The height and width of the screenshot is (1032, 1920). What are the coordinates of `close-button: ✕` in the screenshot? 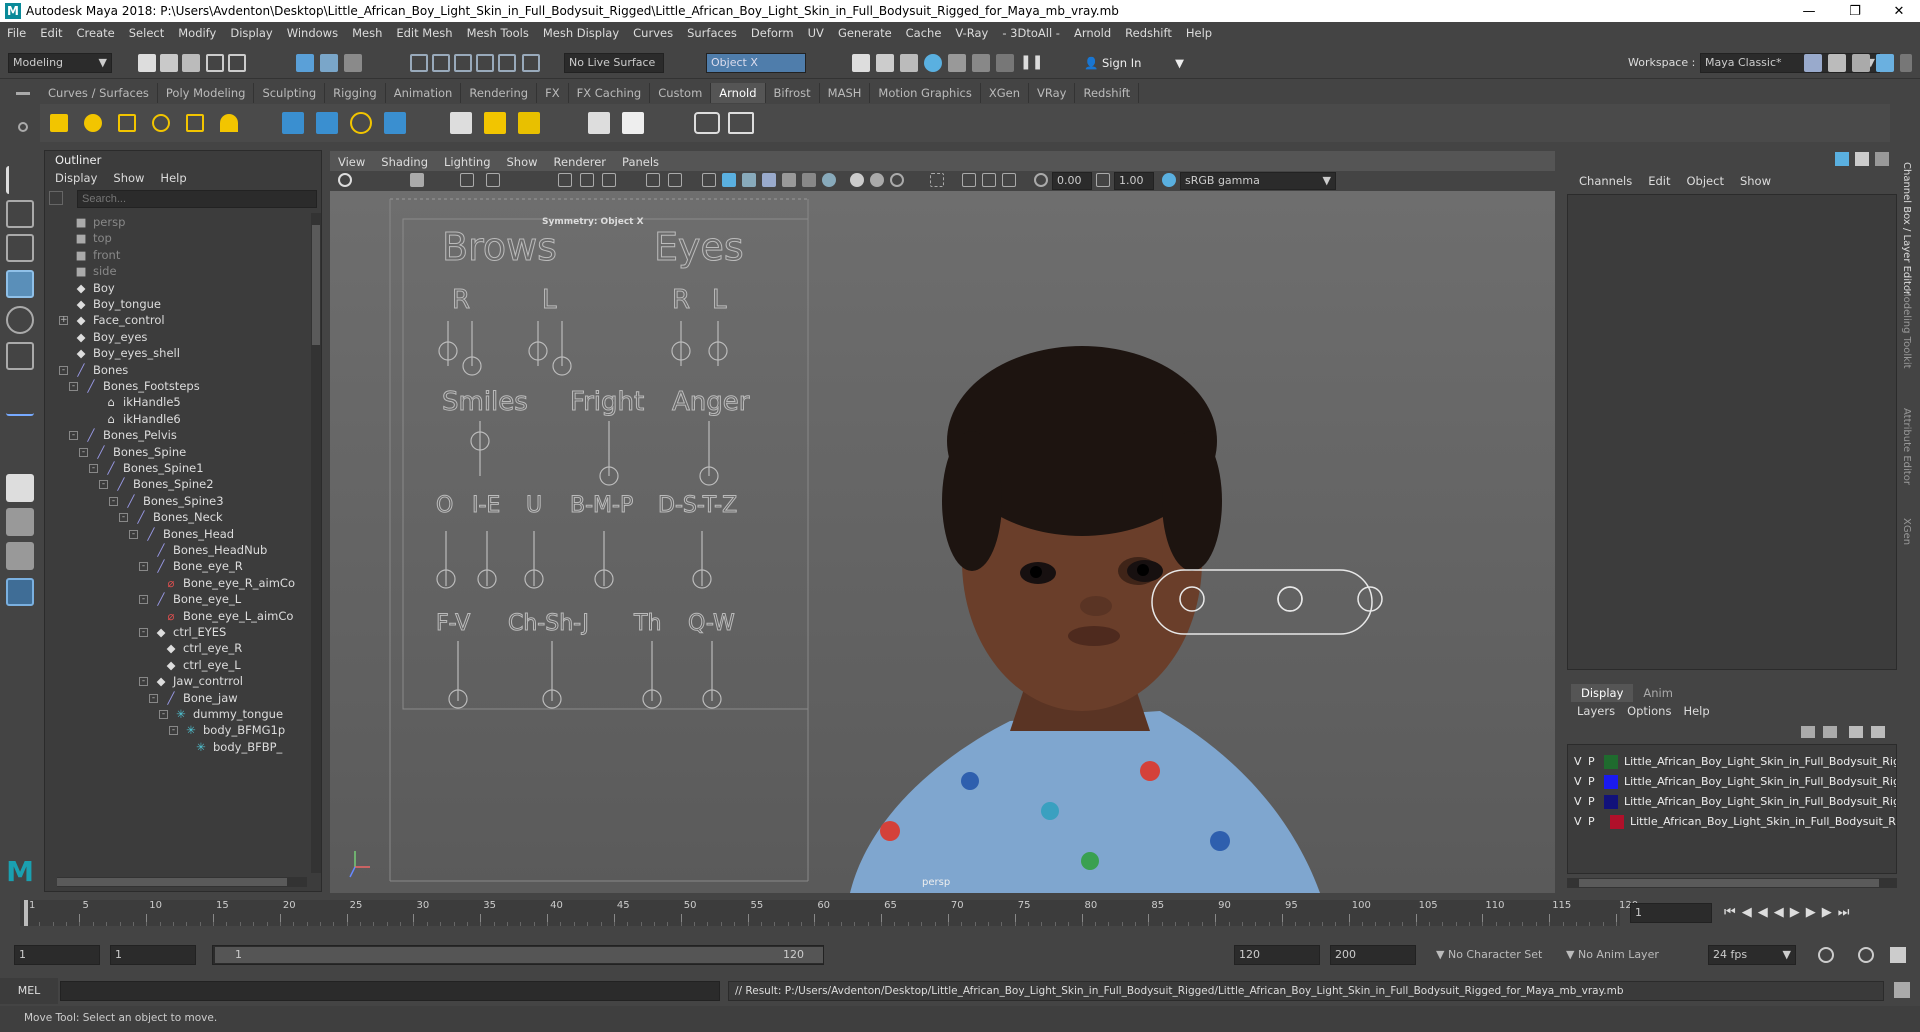 It's located at (1898, 11).